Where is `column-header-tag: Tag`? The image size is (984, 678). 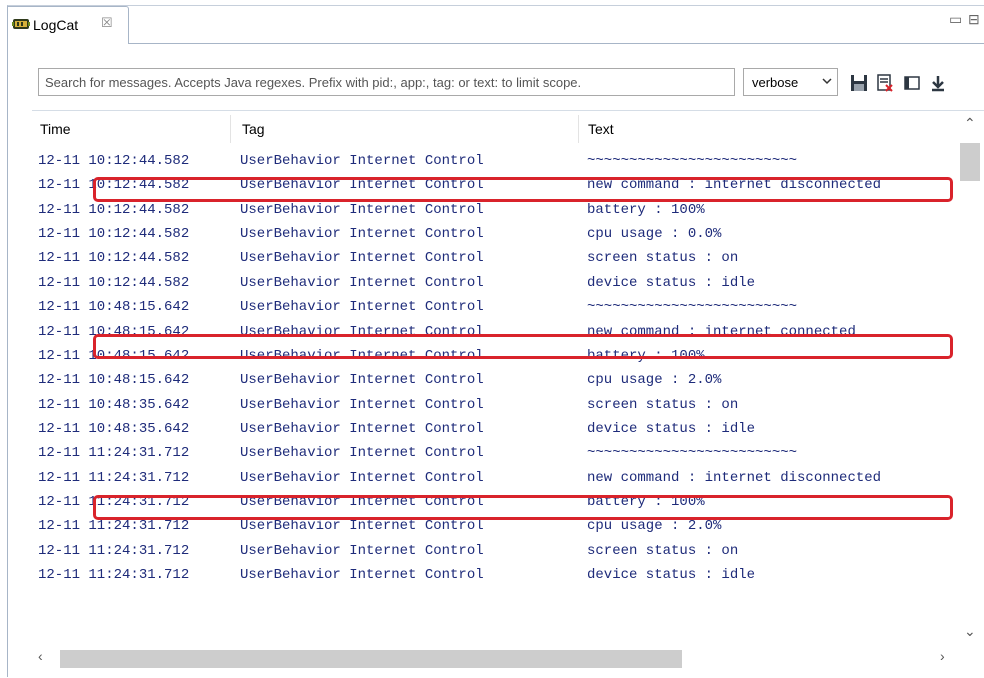 column-header-tag: Tag is located at coordinates (253, 129).